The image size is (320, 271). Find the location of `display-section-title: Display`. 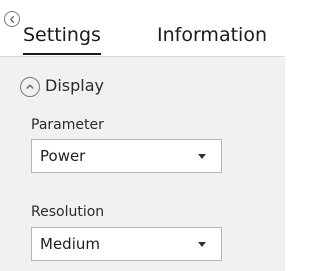

display-section-title: Display is located at coordinates (74, 85).